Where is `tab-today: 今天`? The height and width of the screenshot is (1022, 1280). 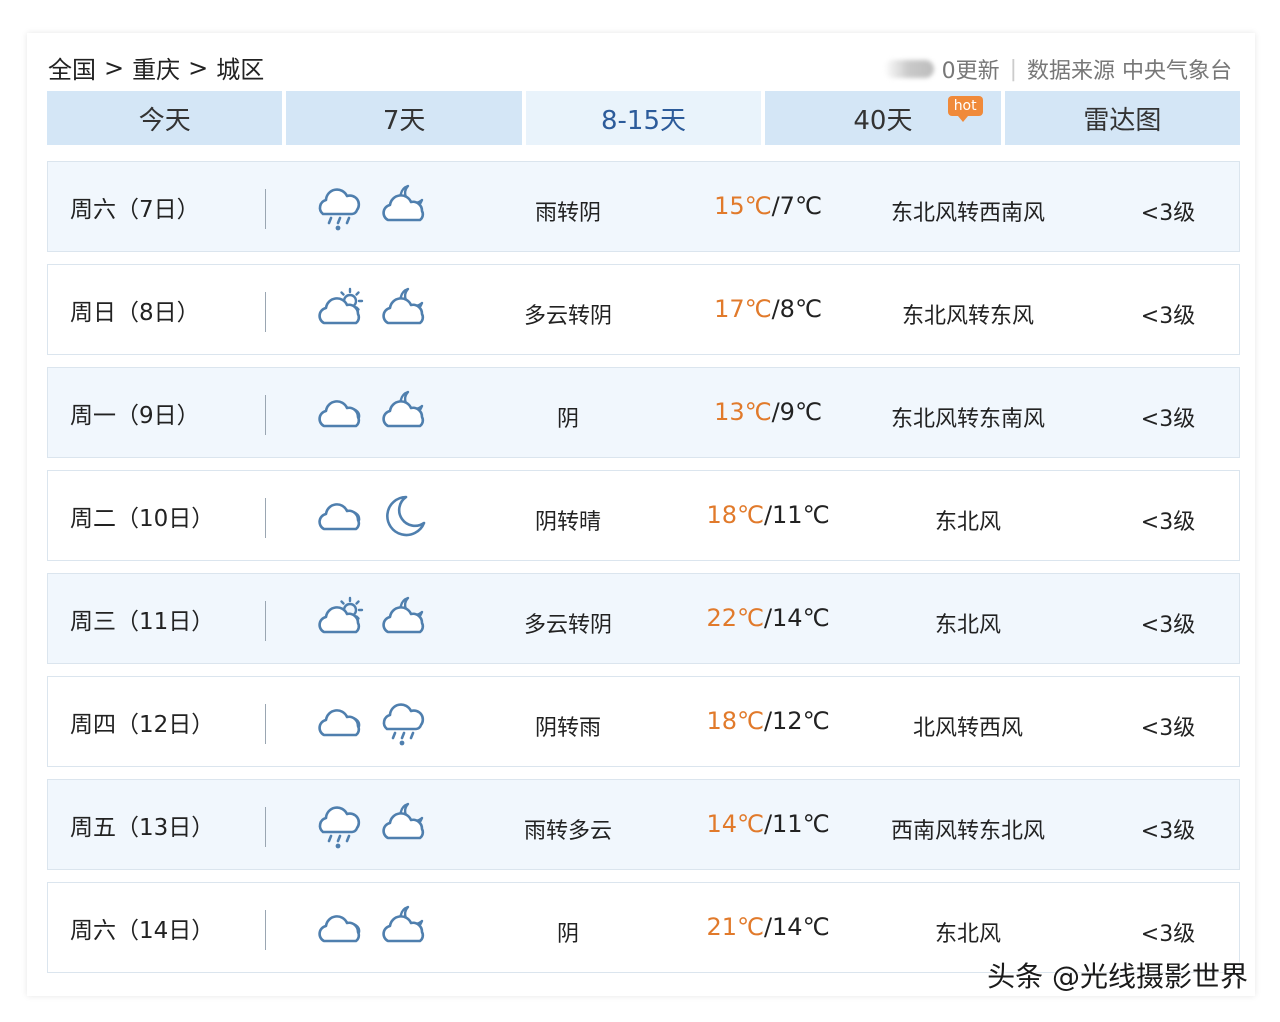
tab-today: 今天 is located at coordinates (165, 118).